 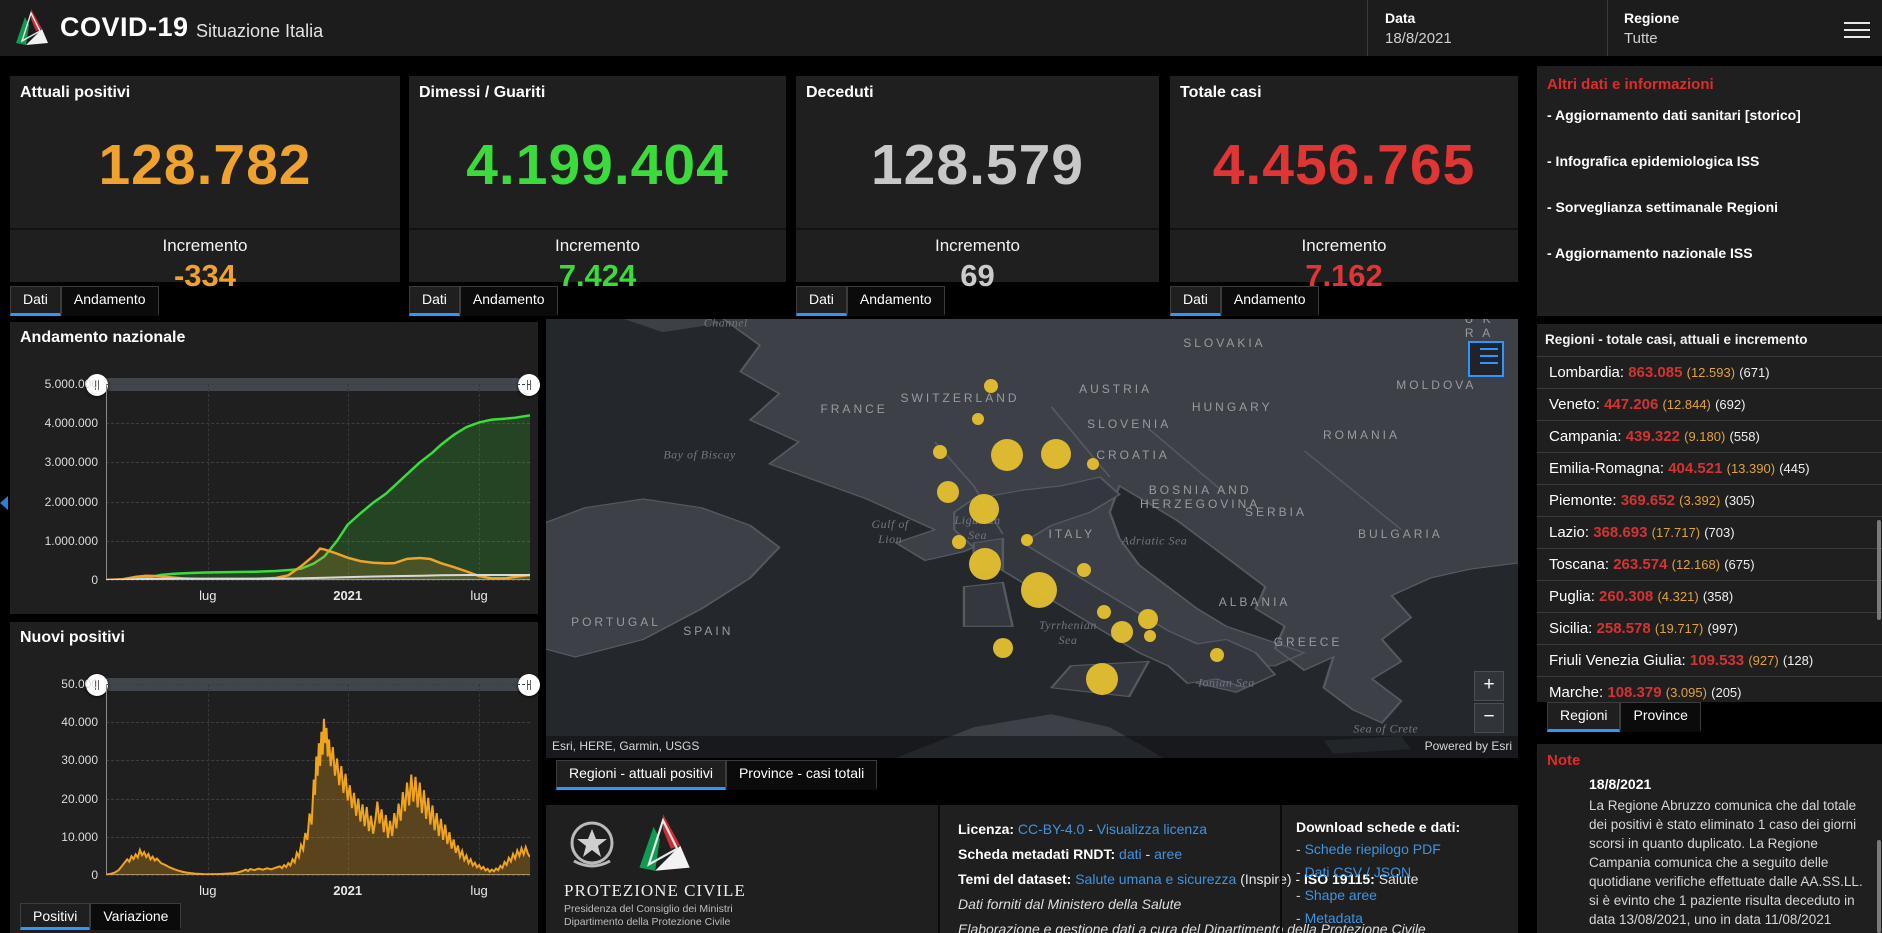 What do you see at coordinates (1709, 564) in the screenshot?
I see `region-row-toscana: Toscana: 263.574 (12.168) (675)` at bounding box center [1709, 564].